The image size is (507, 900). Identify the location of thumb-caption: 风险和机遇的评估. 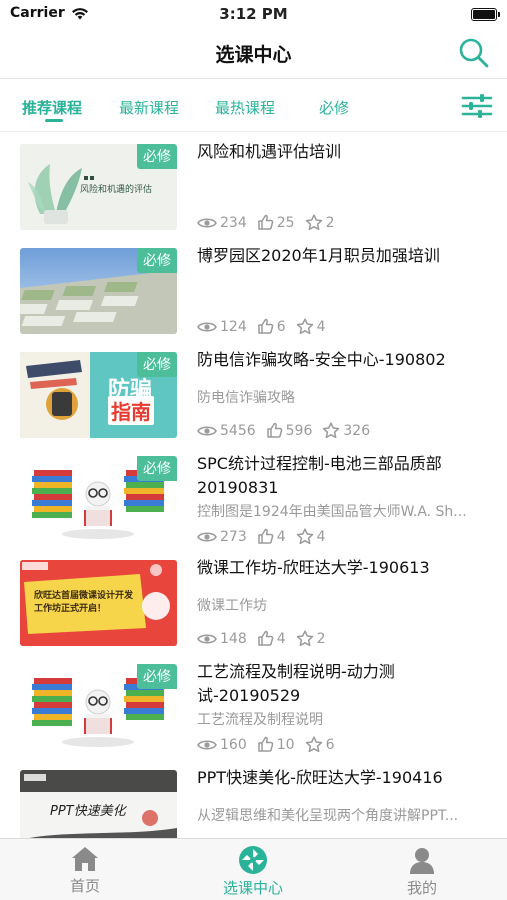
(116, 190).